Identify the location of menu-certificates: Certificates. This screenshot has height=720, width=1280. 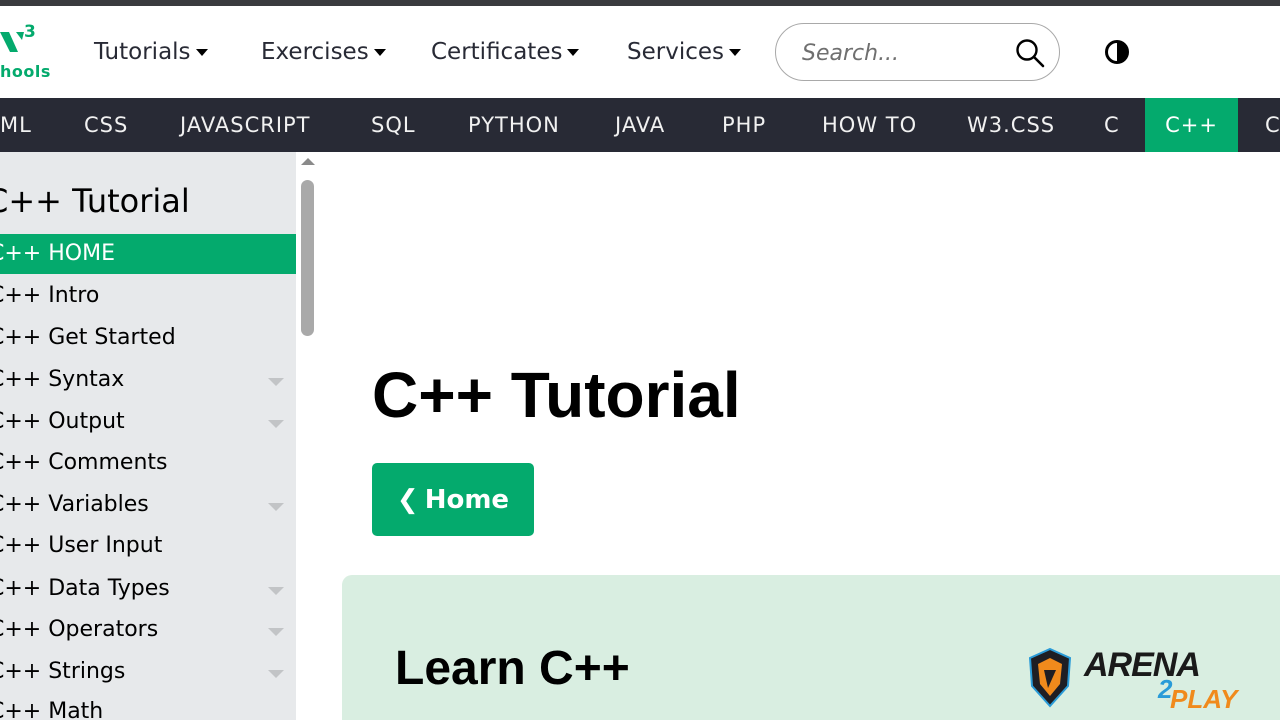
(505, 52).